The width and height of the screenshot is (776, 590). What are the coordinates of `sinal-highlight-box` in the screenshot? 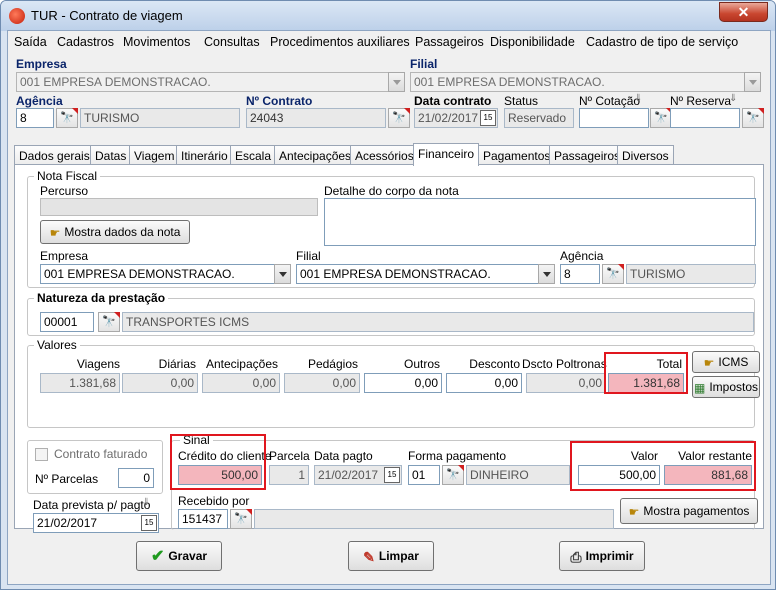 It's located at (218, 462).